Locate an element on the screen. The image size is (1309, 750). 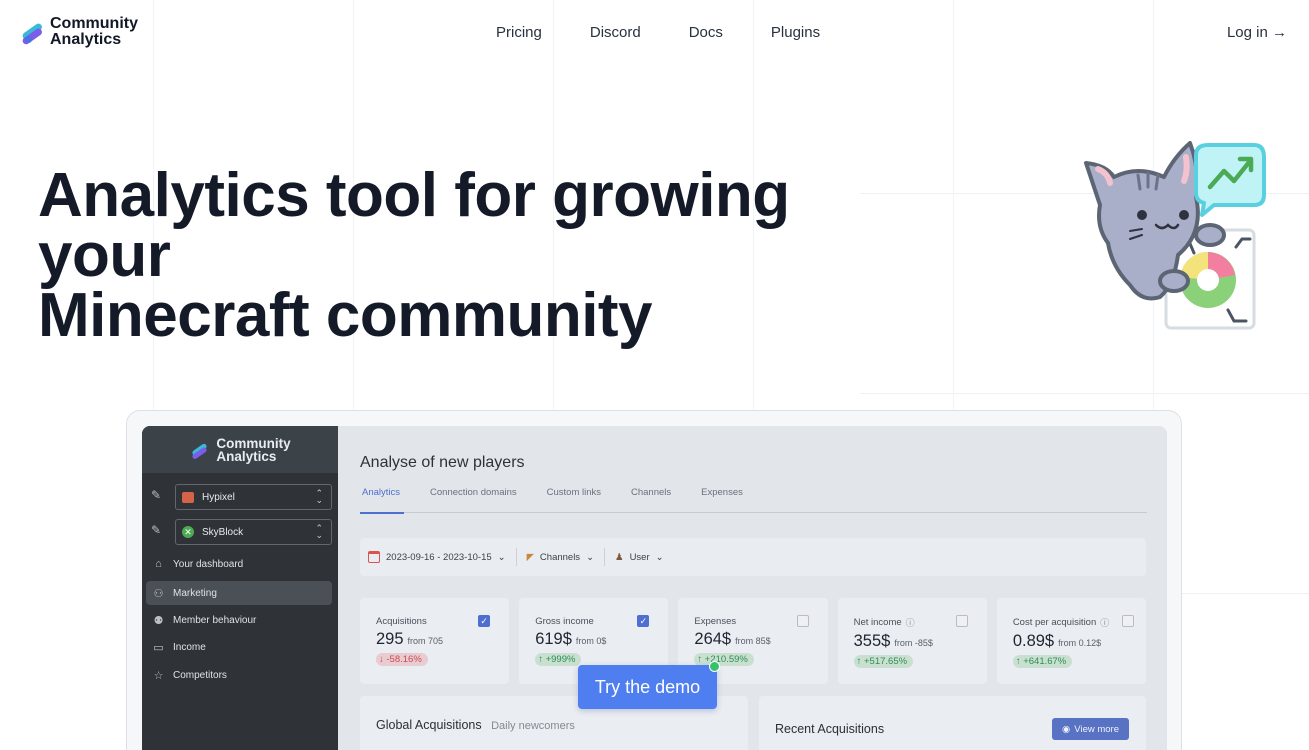
tab-custom-links: Custom links is located at coordinates (574, 500).